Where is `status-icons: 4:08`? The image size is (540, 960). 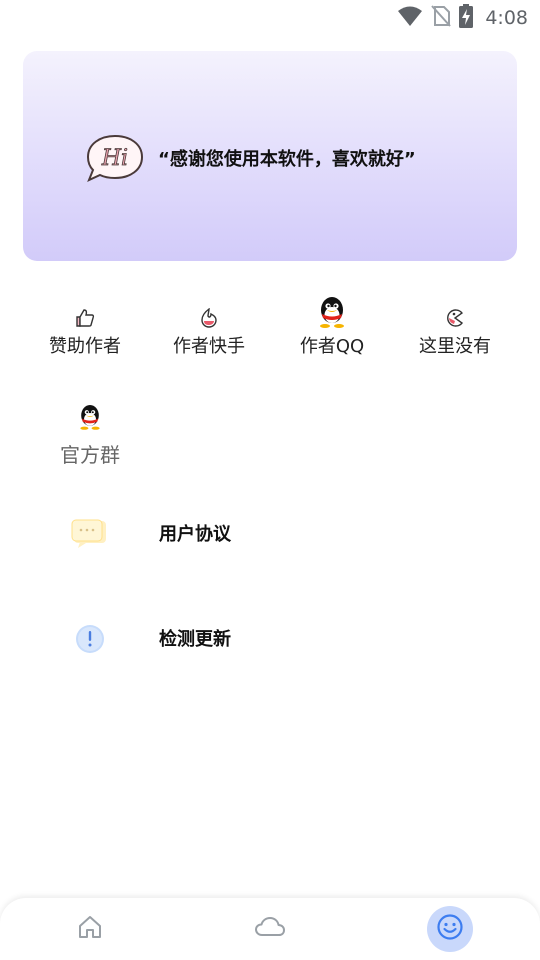
status-icons: 4:08 is located at coordinates (462, 18).